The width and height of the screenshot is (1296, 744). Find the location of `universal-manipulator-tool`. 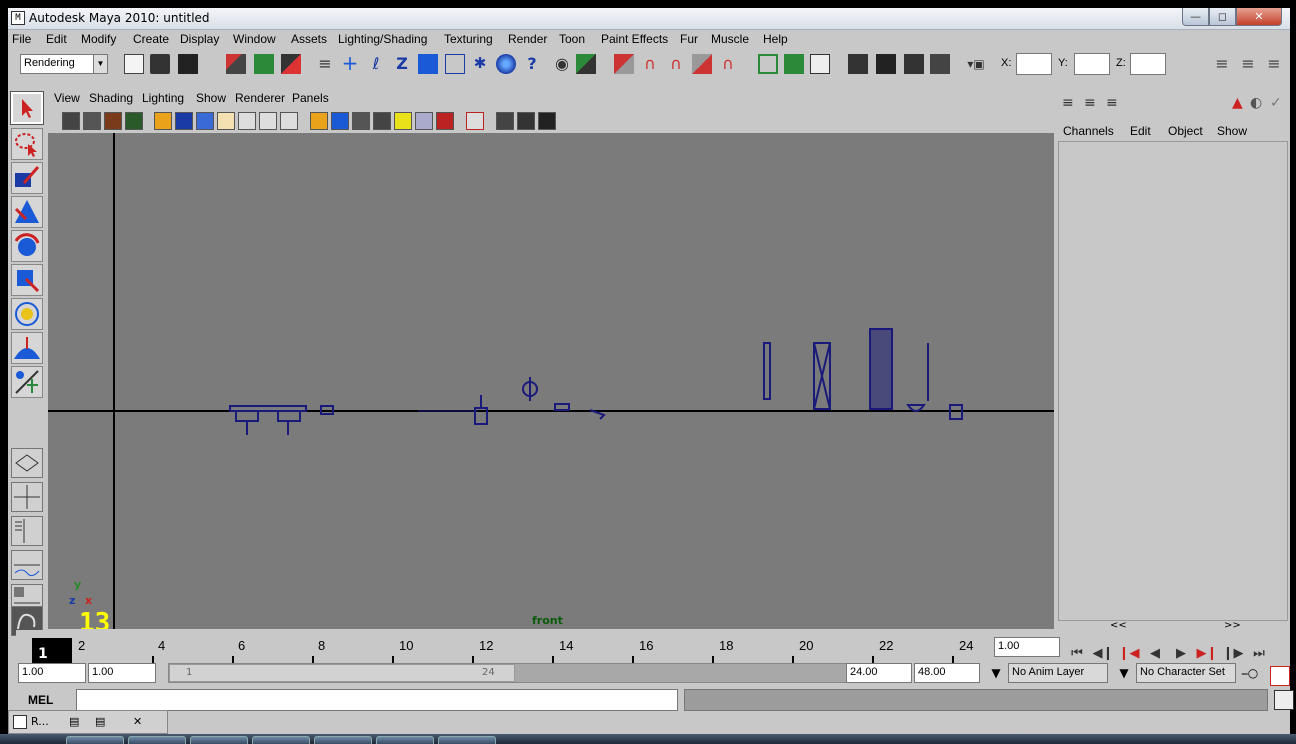

universal-manipulator-tool is located at coordinates (27, 314).